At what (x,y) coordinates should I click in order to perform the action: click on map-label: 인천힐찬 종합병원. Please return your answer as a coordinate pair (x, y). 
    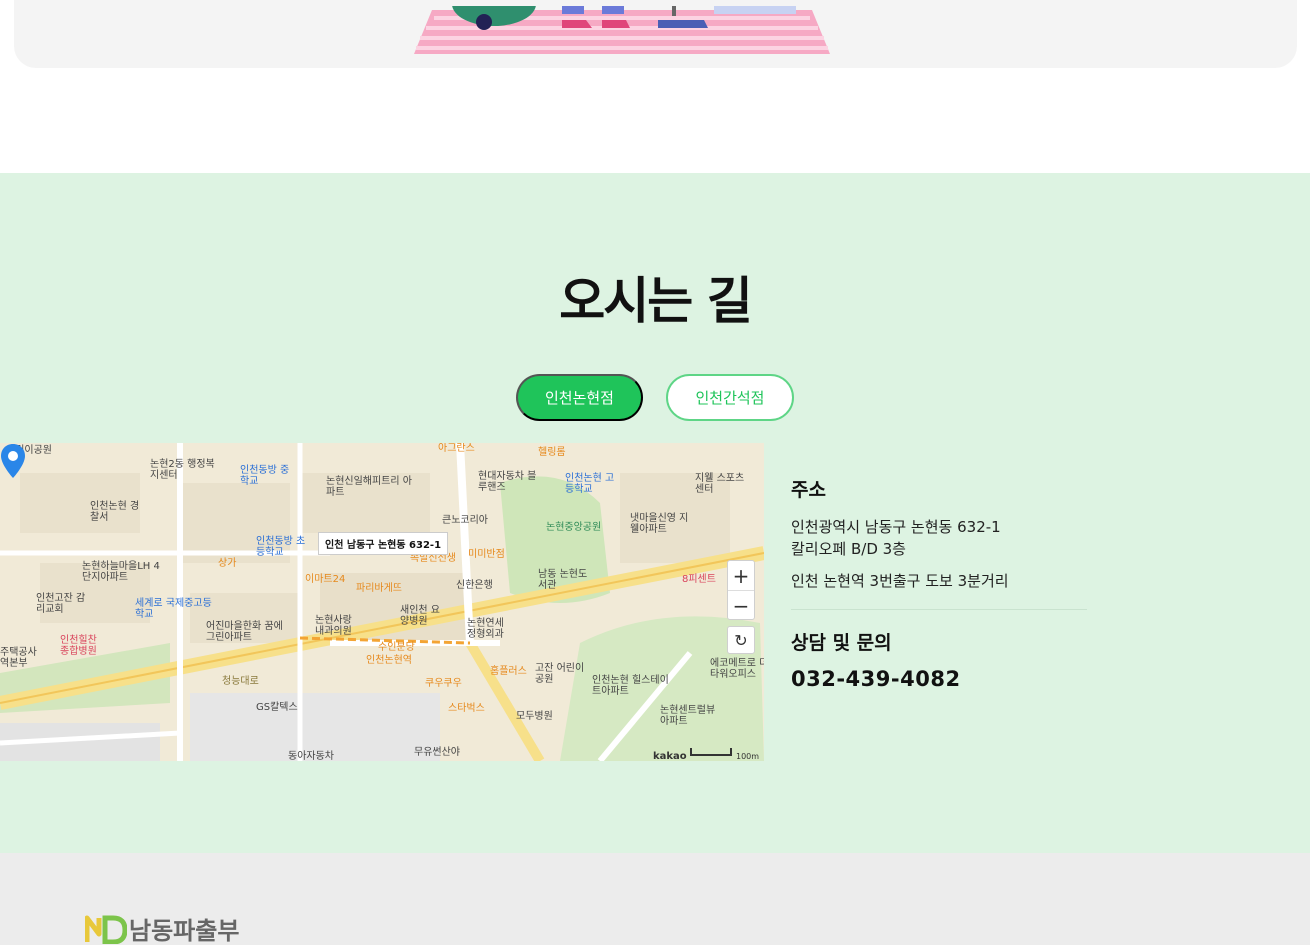
    Looking at the image, I should click on (78, 646).